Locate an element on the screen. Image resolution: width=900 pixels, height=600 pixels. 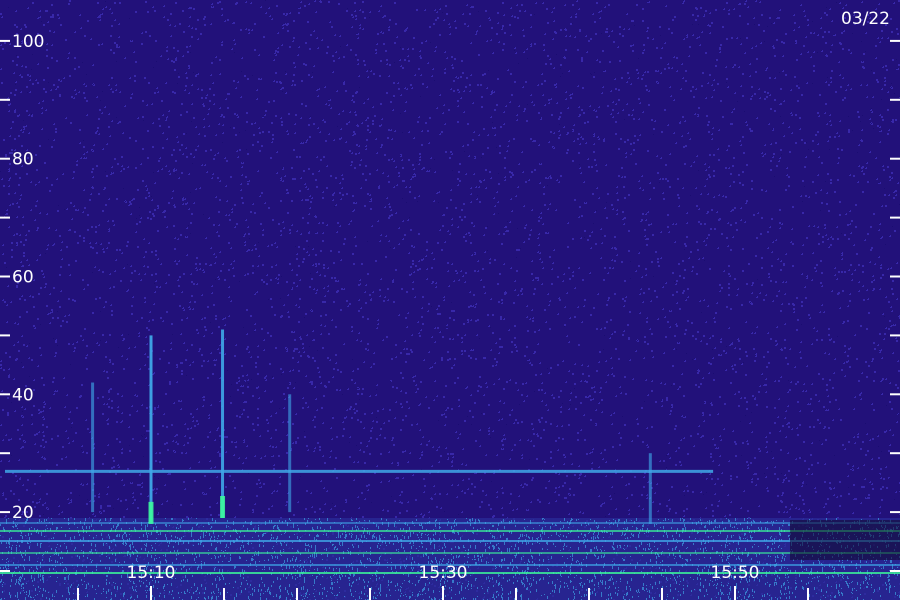
y-tick-label: 100 is located at coordinates (28, 42).